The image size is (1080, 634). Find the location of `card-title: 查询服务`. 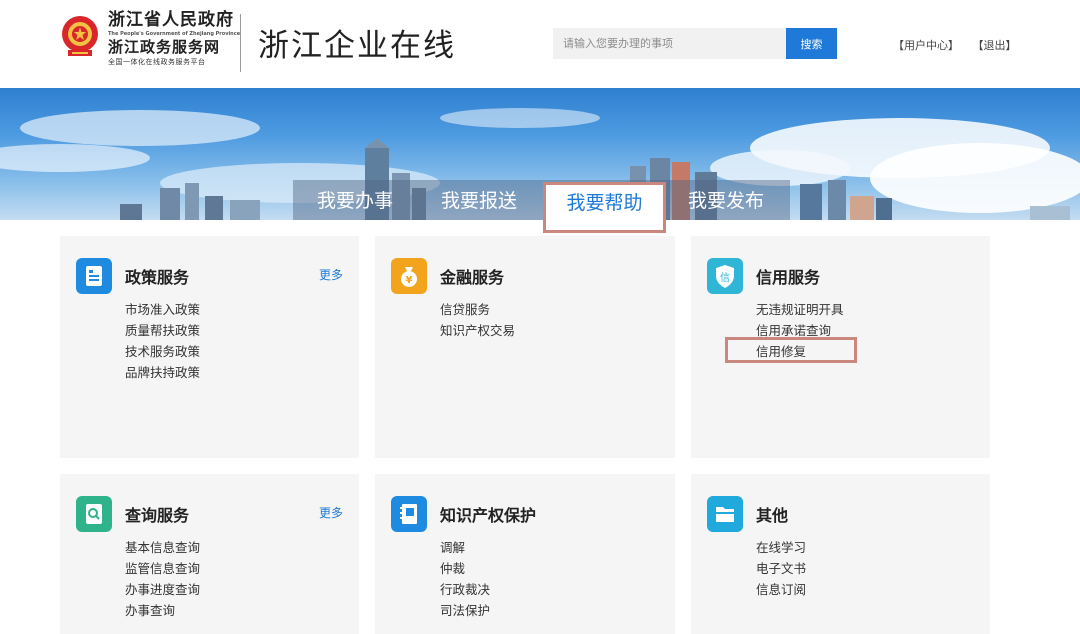

card-title: 查询服务 is located at coordinates (157, 515).